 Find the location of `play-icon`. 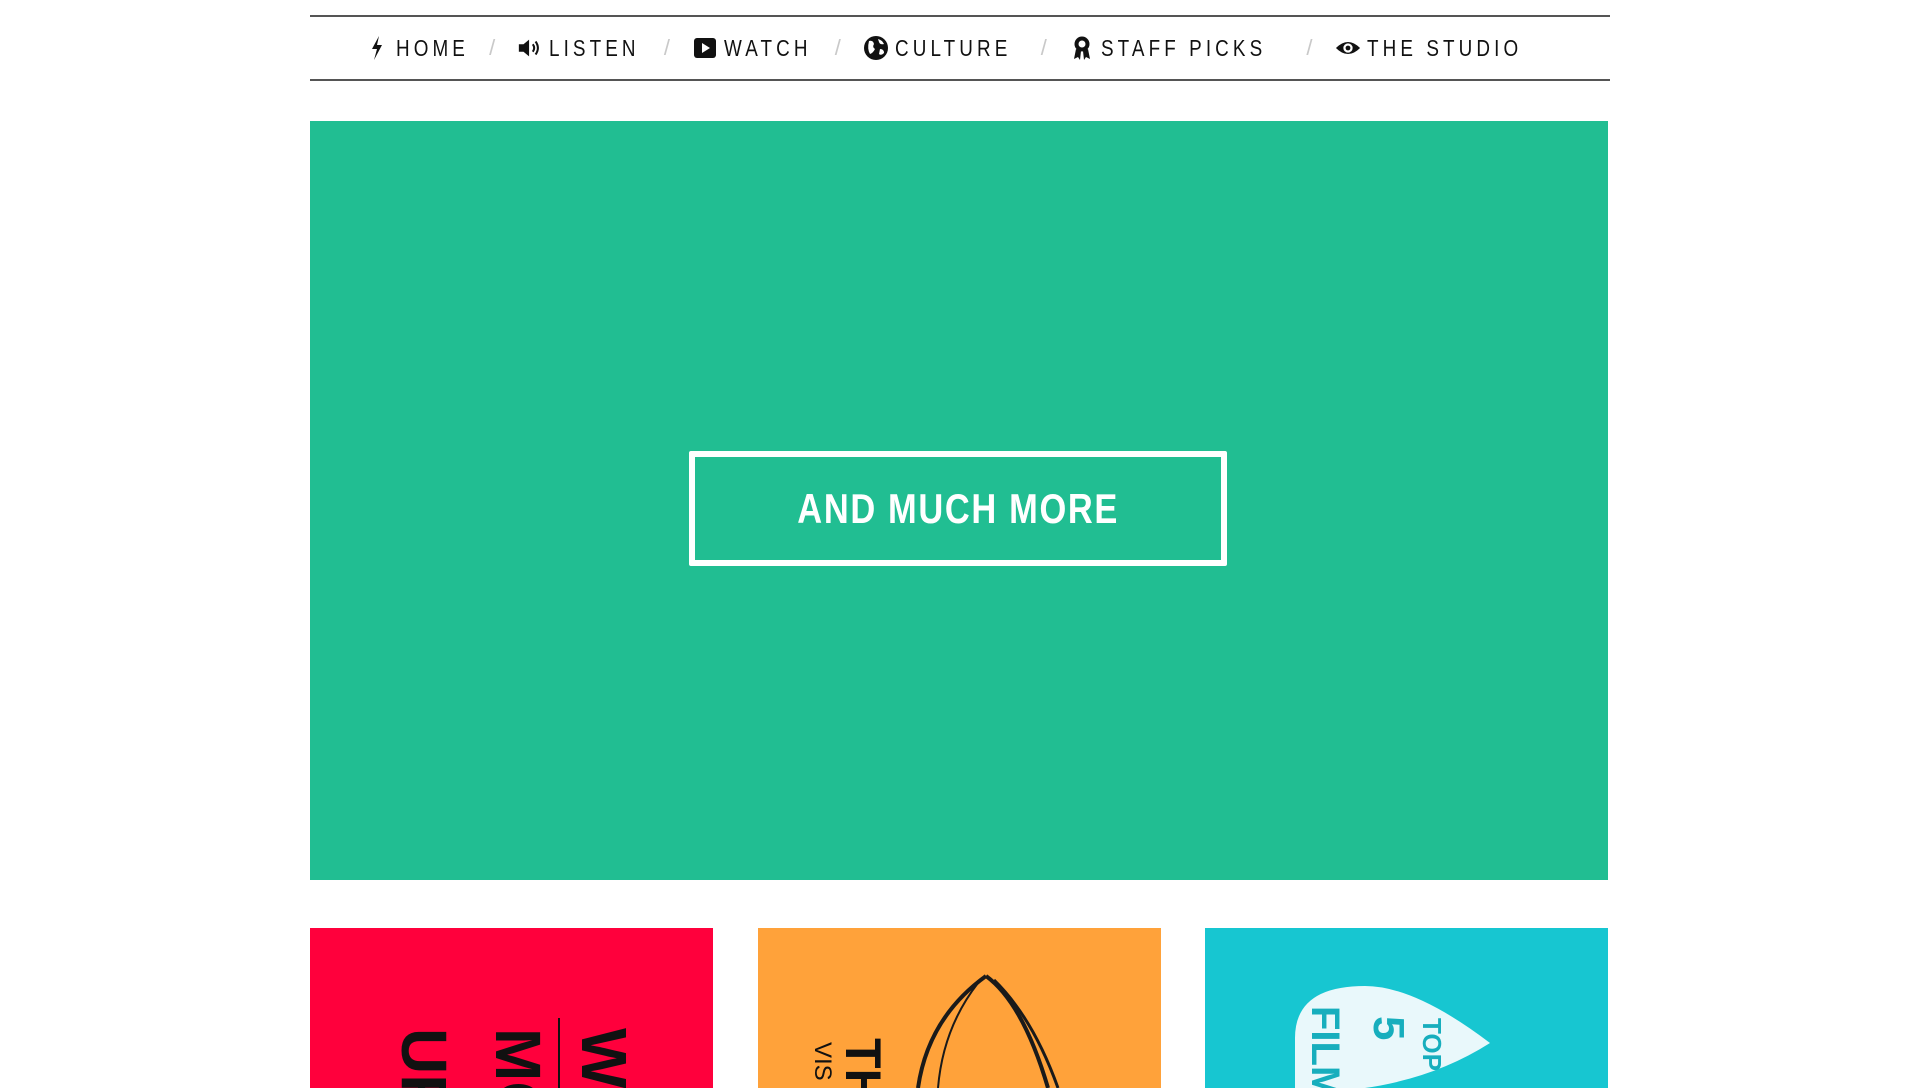

play-icon is located at coordinates (705, 48).